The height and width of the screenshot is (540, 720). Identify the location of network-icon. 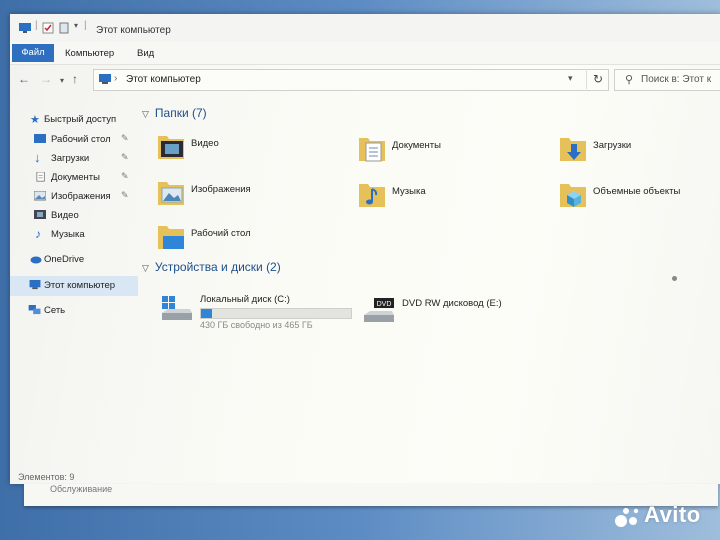
(34, 310).